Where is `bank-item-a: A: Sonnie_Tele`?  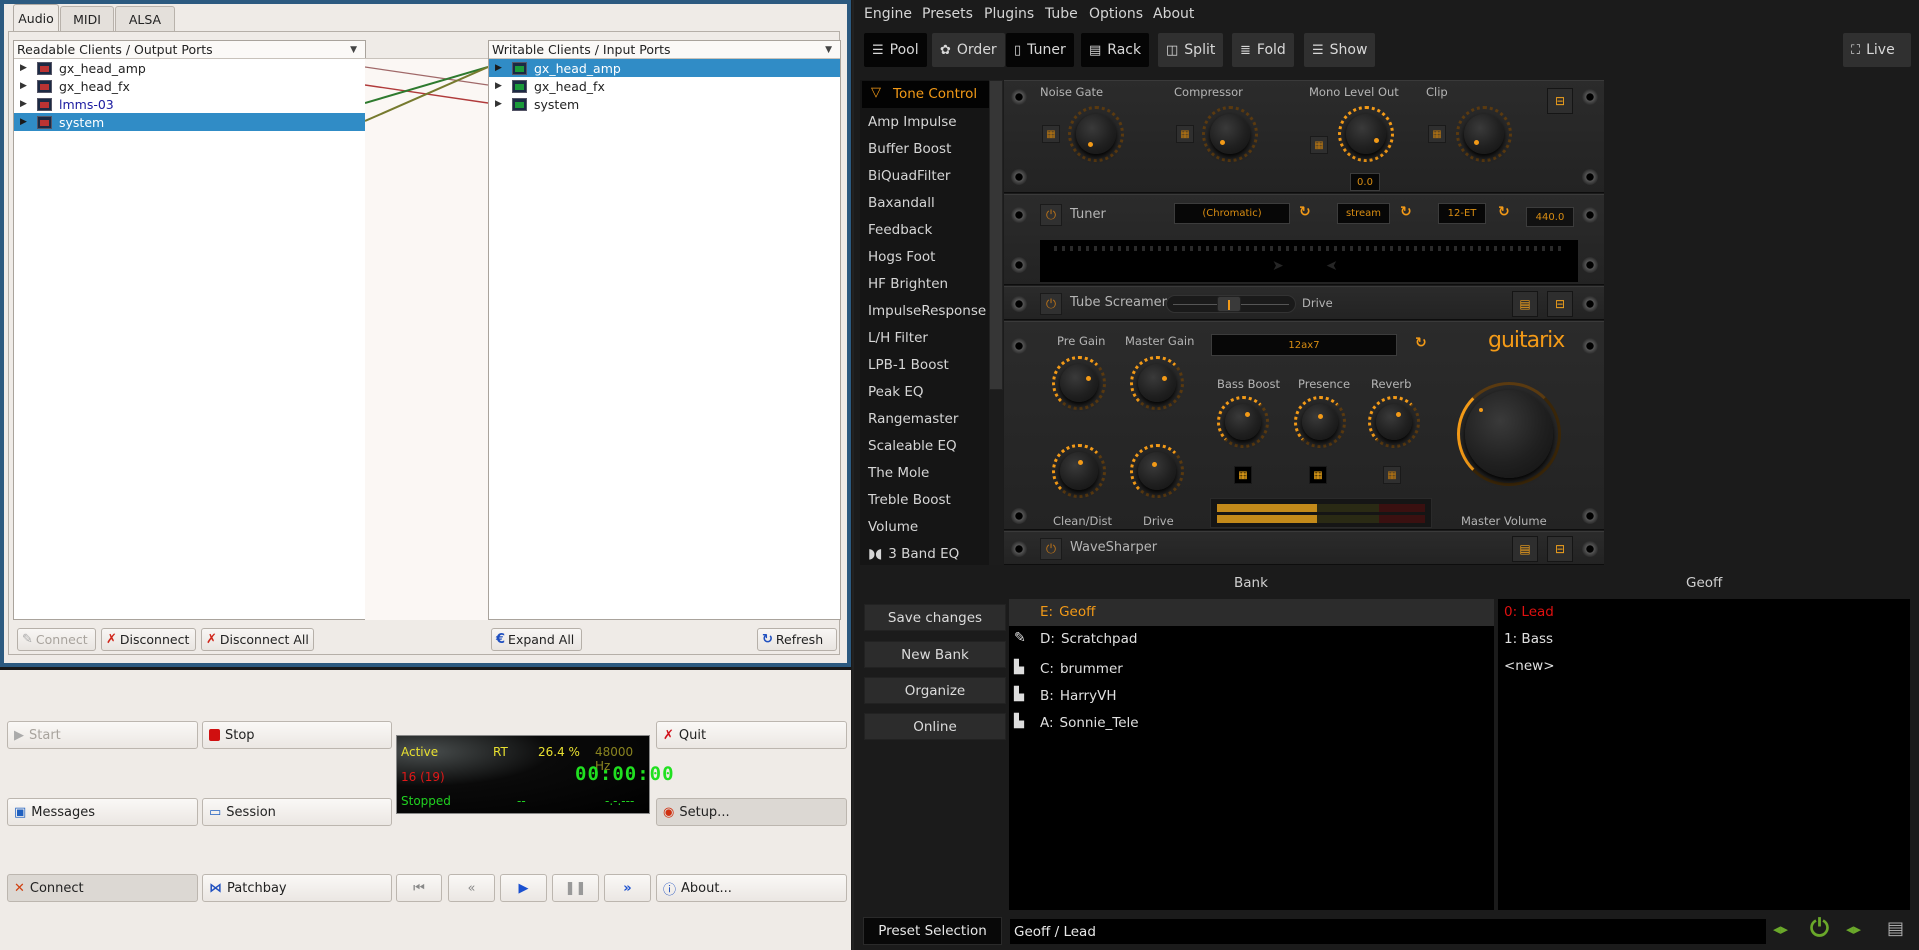
bank-item-a: A: Sonnie_Tele is located at coordinates (1089, 723).